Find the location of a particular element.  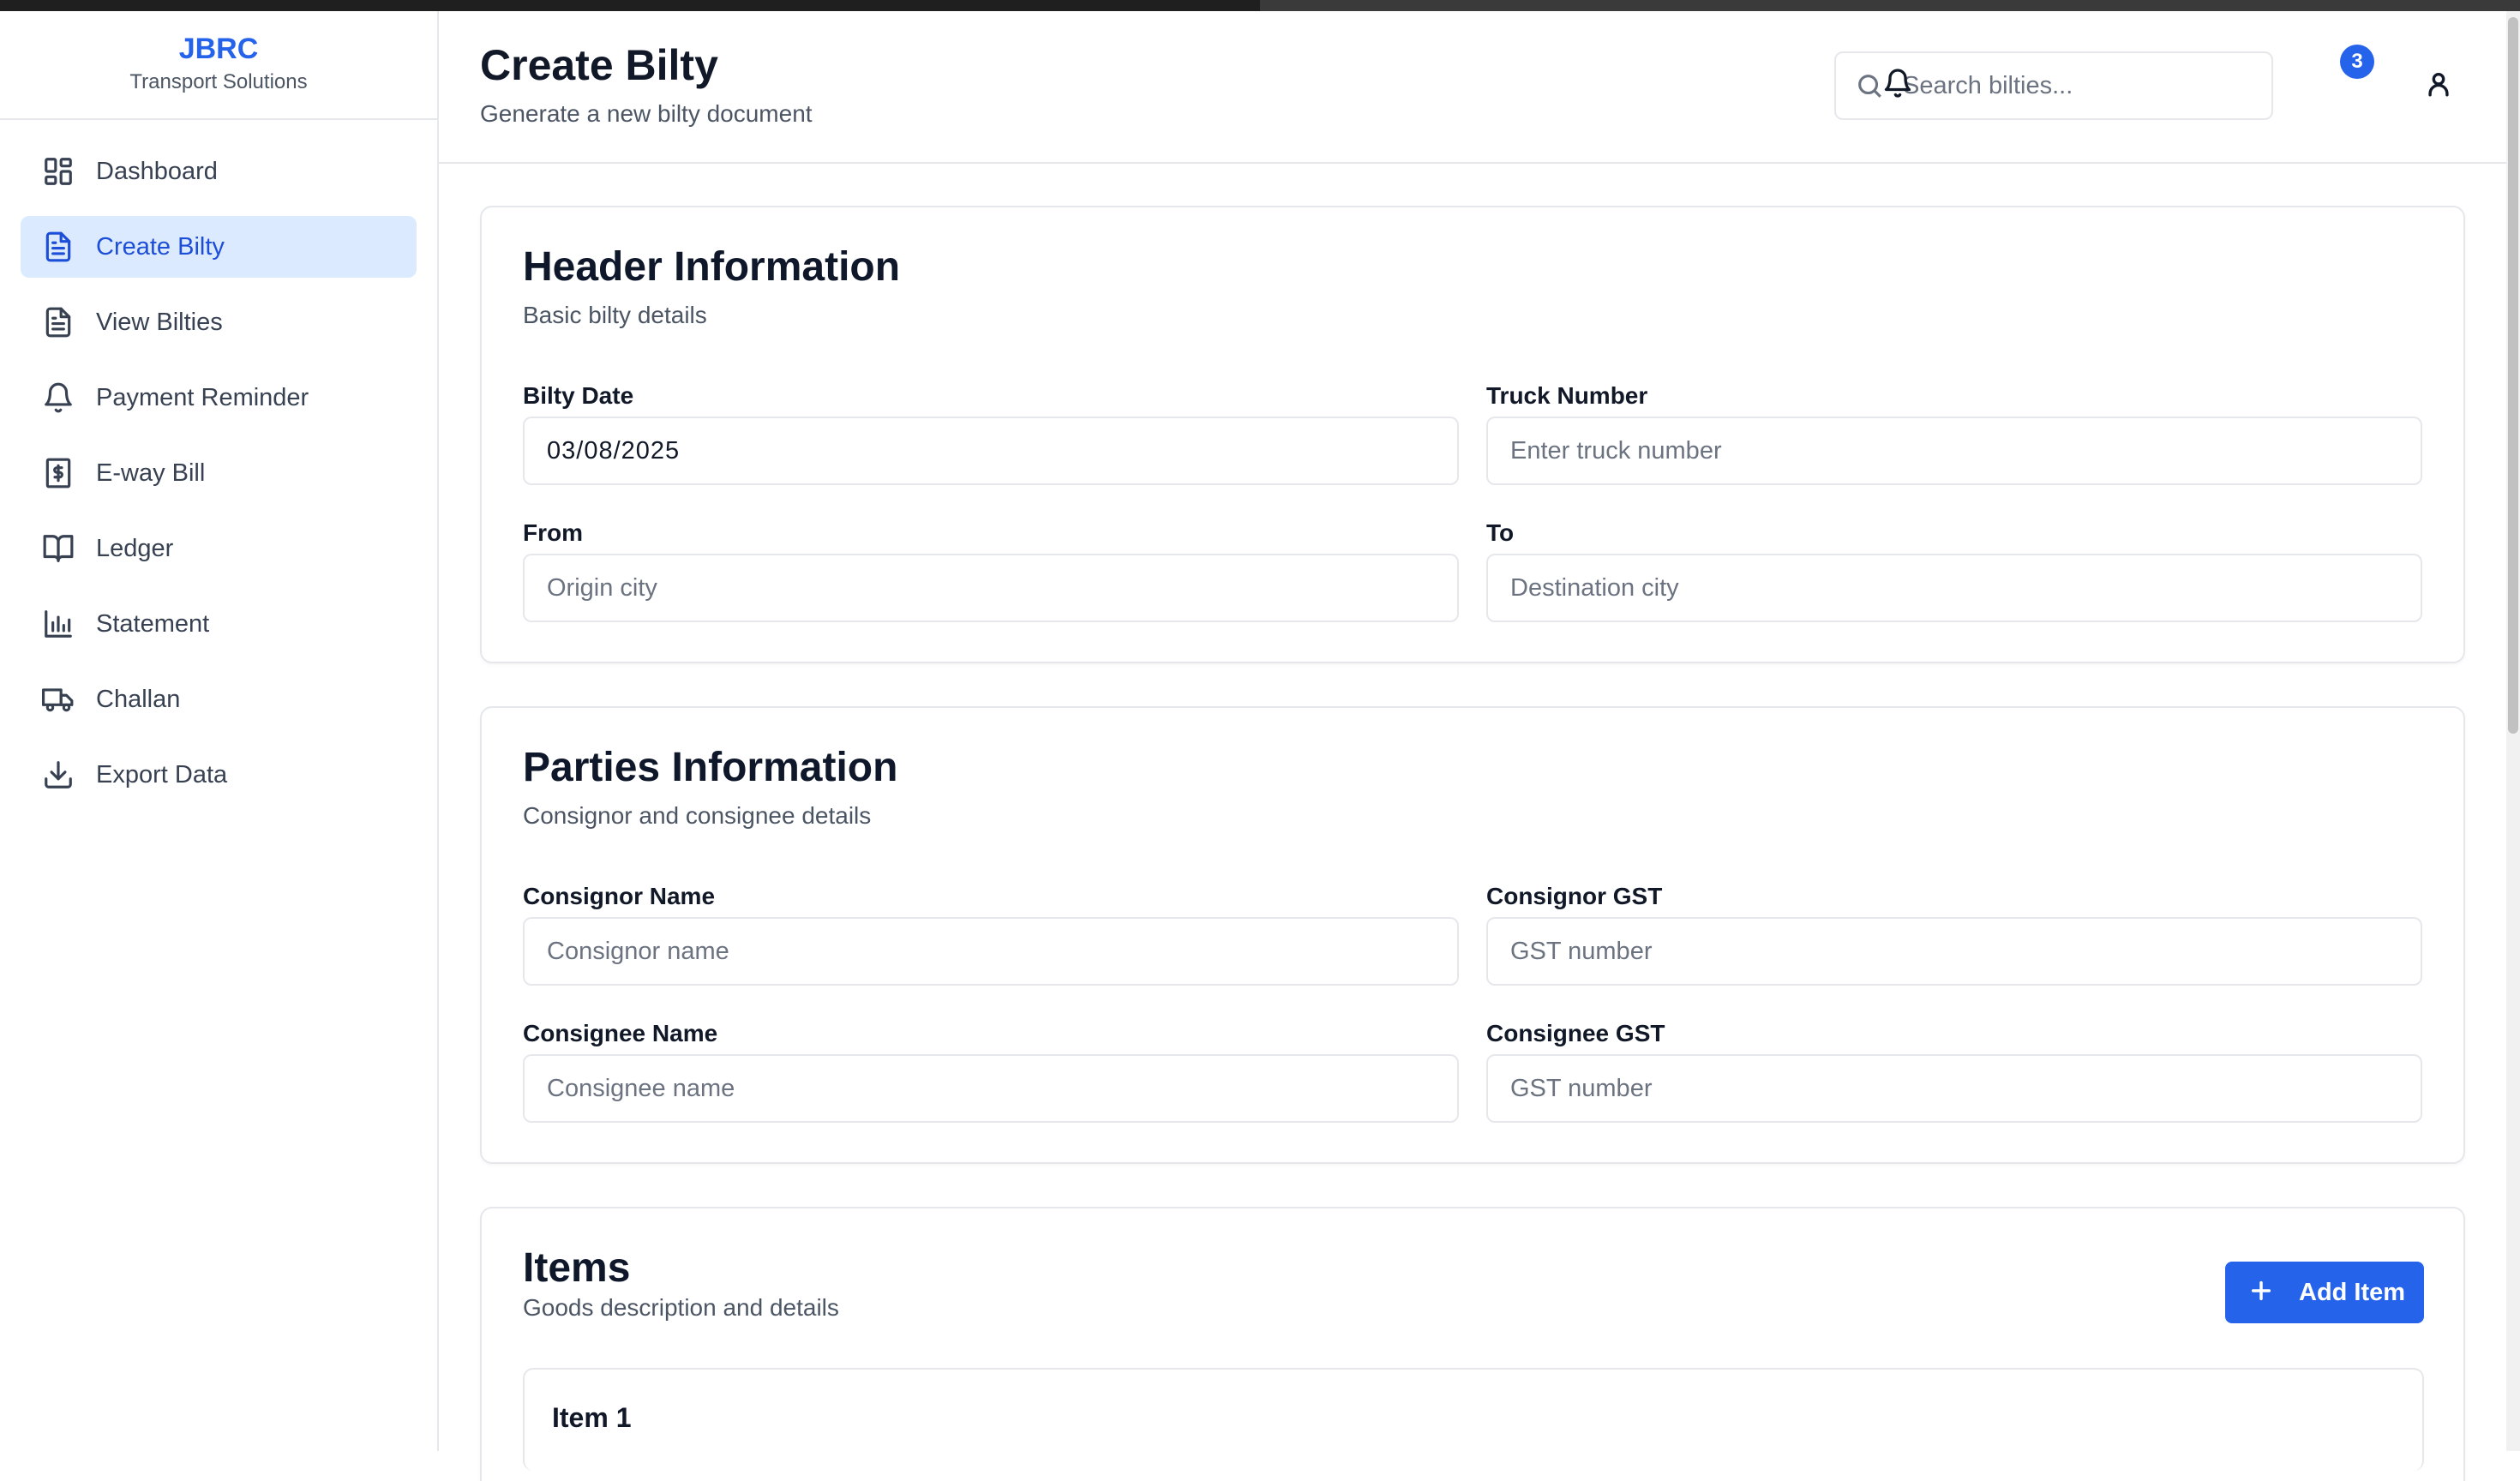

consignee-name-input is located at coordinates (991, 1088).